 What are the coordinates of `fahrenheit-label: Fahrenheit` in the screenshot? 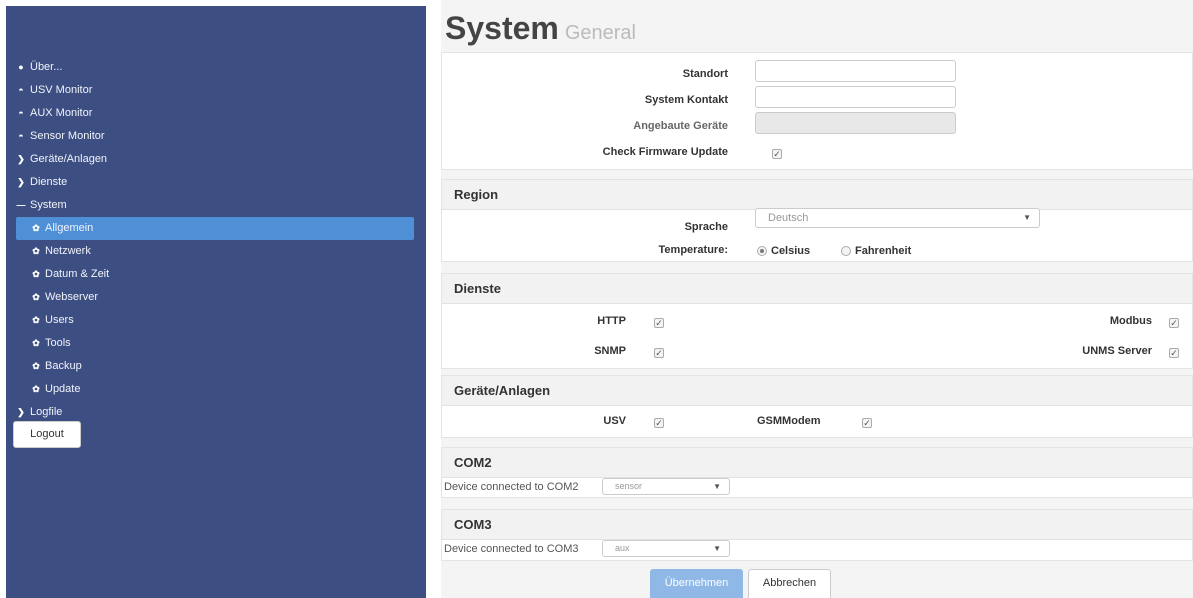 It's located at (883, 251).